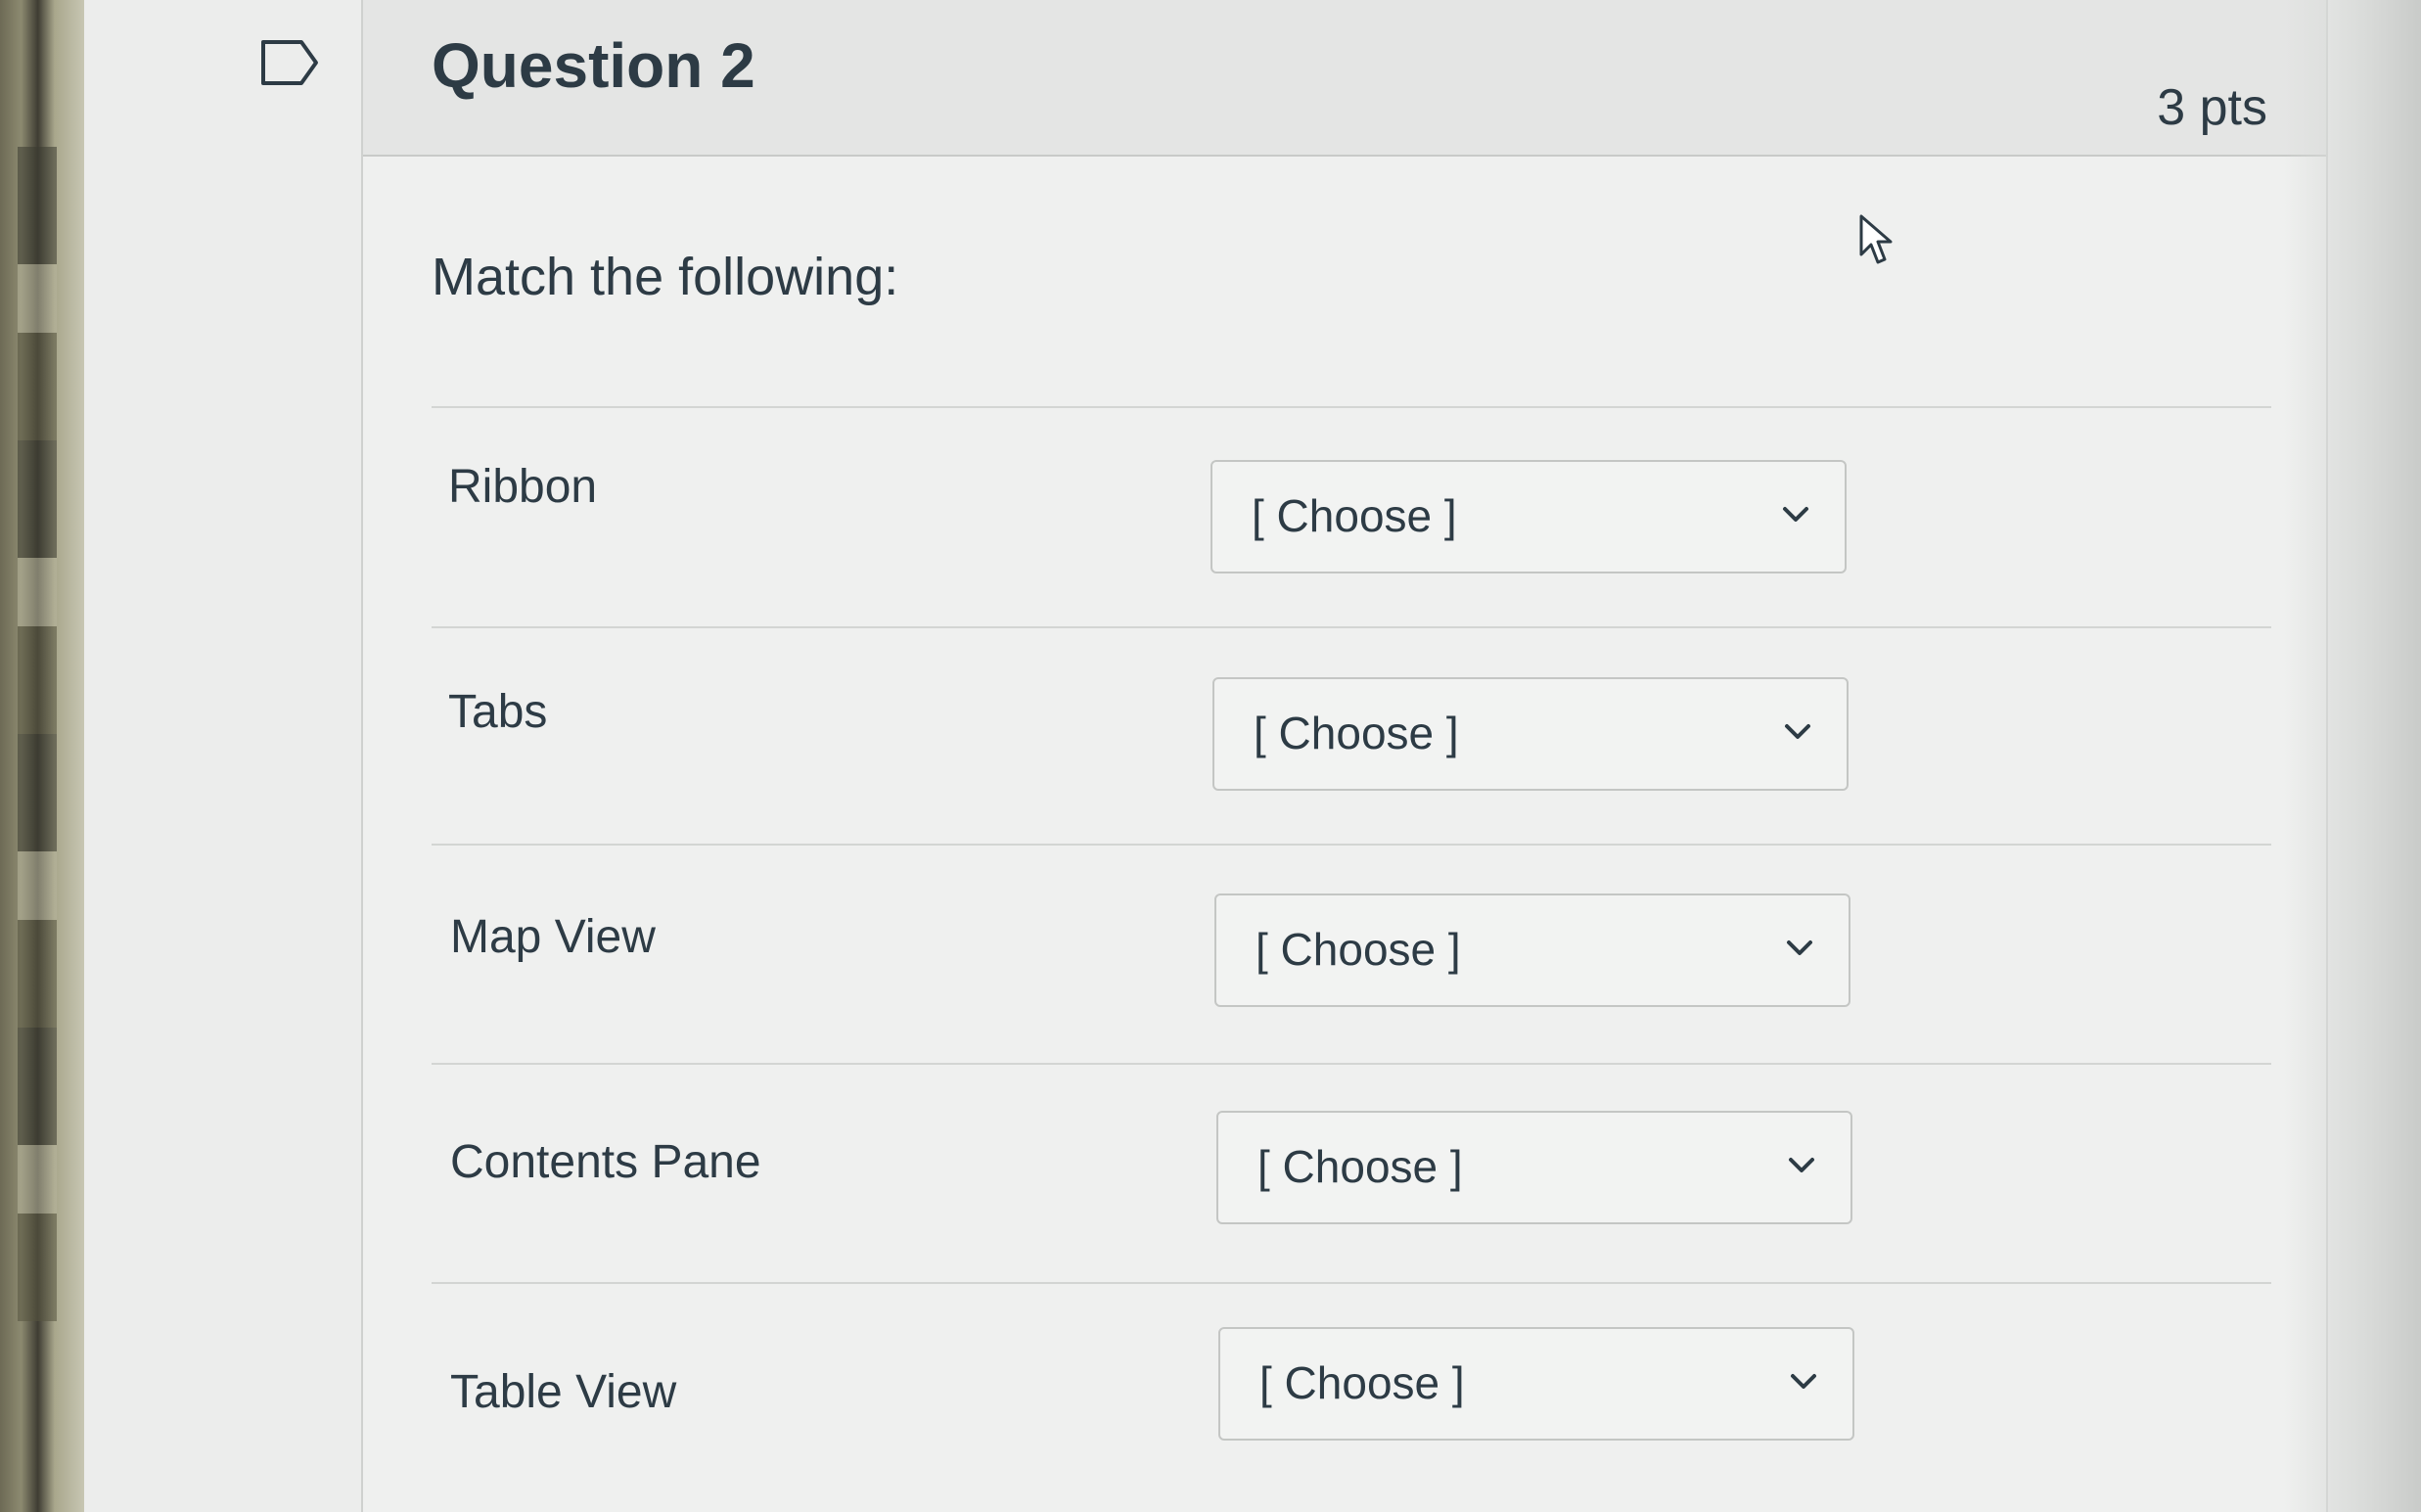 The height and width of the screenshot is (1512, 2421). Describe the element at coordinates (498, 712) in the screenshot. I see `match-label-tabs: Tabs` at that location.